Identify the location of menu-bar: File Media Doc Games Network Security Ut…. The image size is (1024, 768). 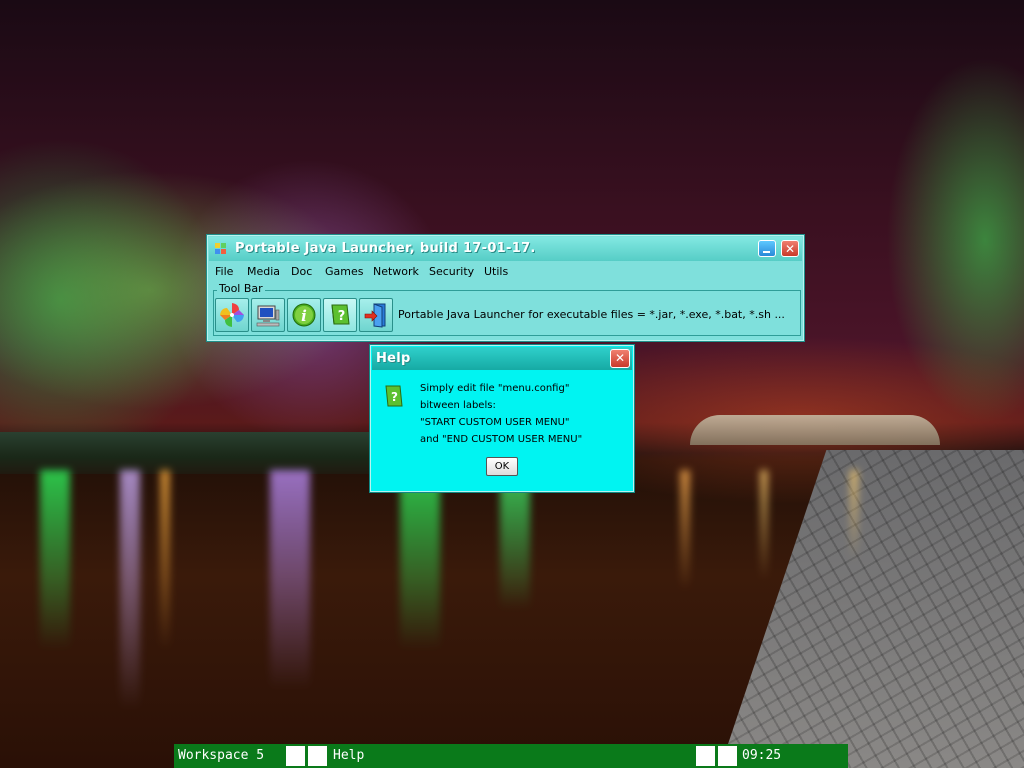
(505, 272).